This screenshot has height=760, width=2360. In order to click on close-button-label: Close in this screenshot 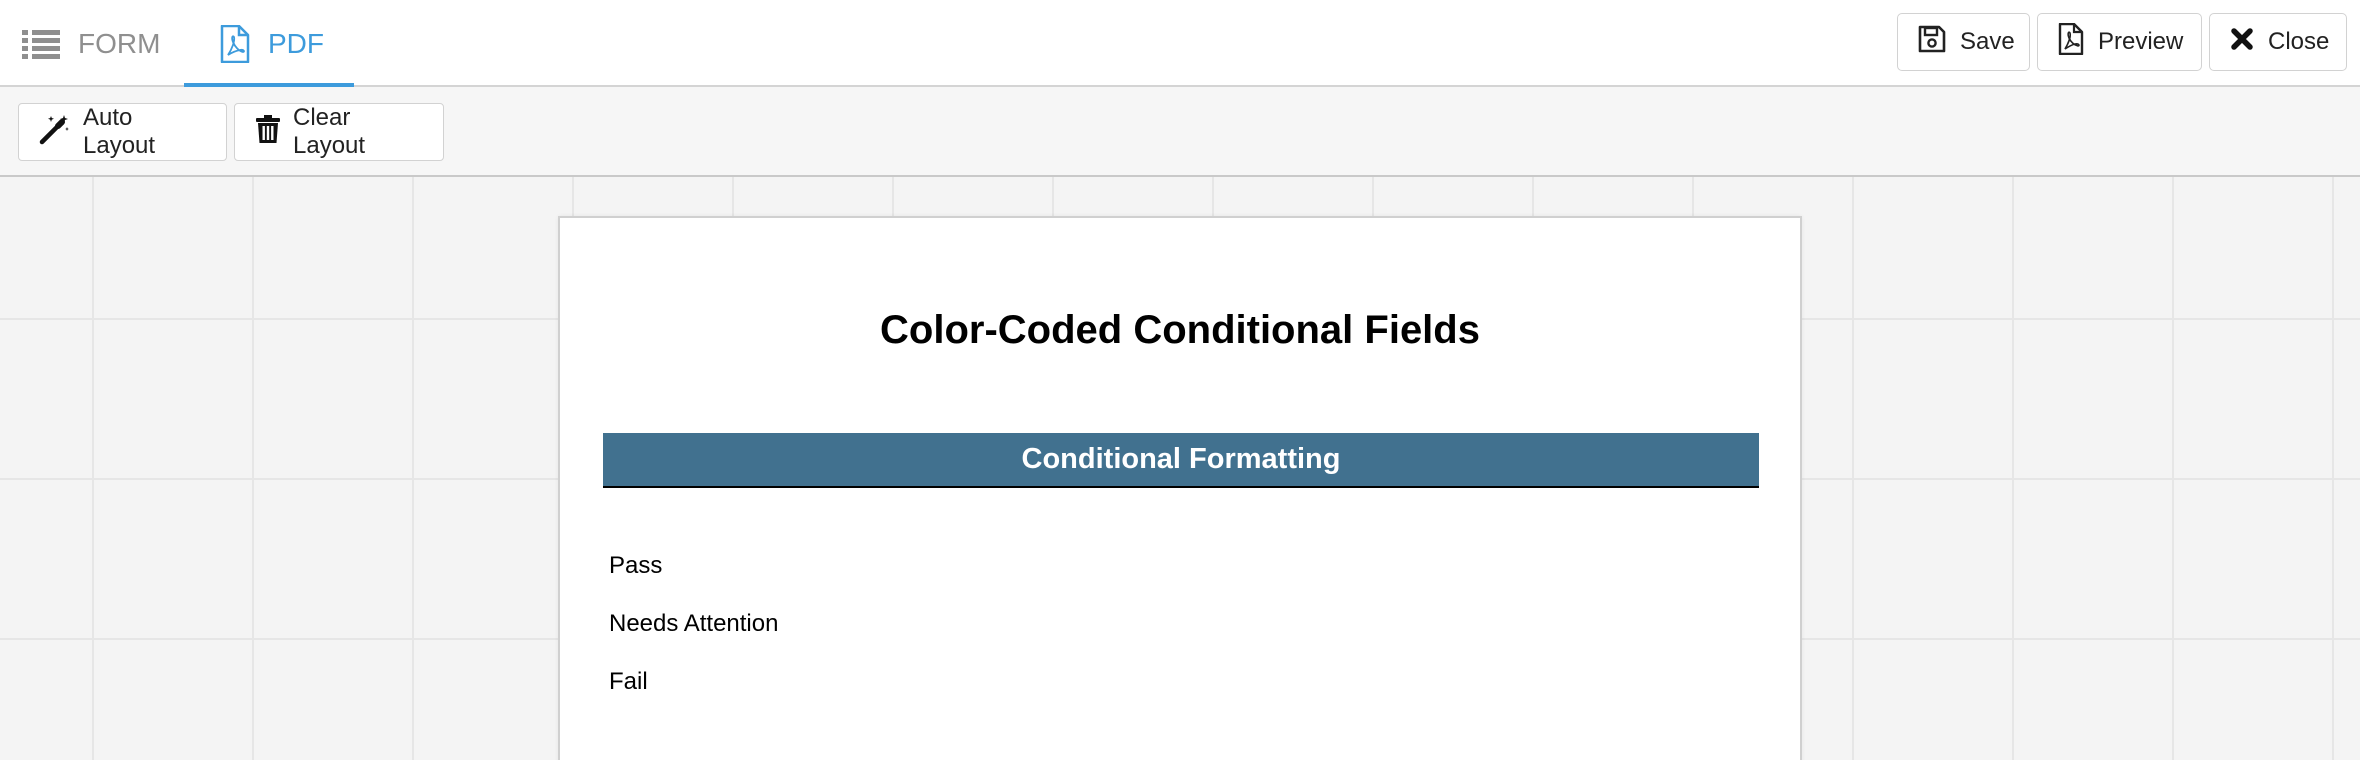, I will do `click(2299, 41)`.